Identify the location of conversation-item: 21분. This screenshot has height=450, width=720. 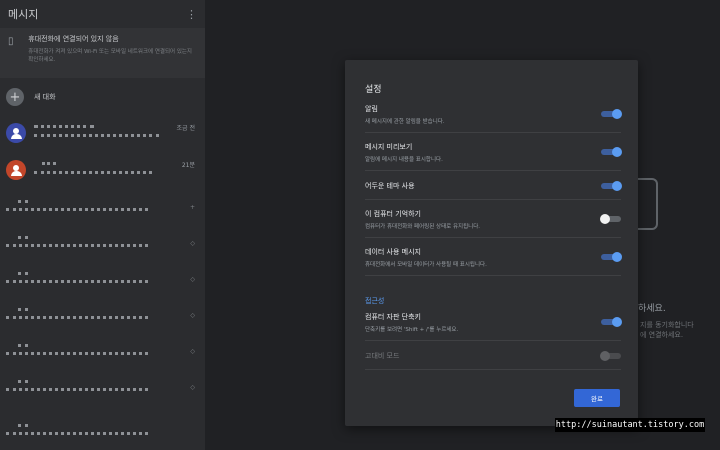
(102, 171).